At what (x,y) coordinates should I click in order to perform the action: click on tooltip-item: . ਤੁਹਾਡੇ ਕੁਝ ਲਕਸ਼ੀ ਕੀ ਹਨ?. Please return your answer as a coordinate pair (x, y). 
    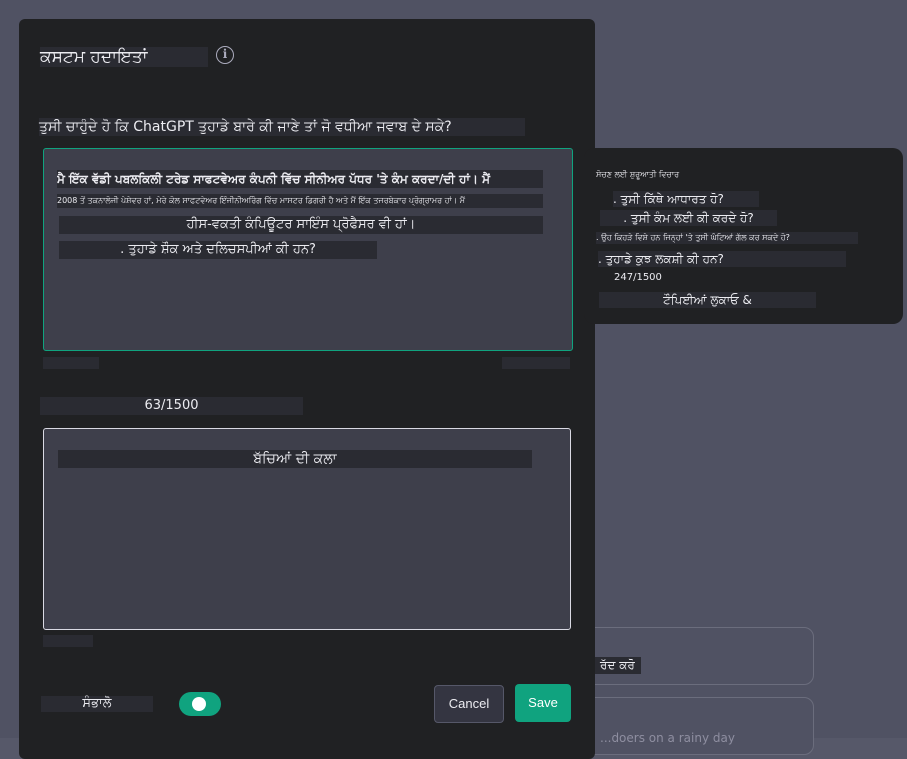
    Looking at the image, I should click on (722, 259).